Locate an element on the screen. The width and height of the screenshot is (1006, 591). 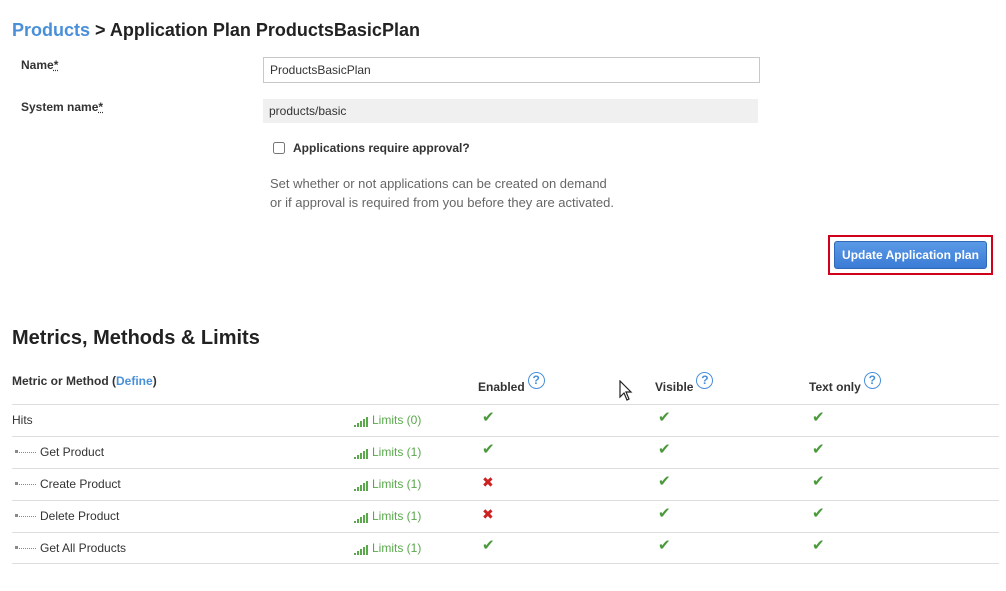
name-label: Name* is located at coordinates (40, 65).